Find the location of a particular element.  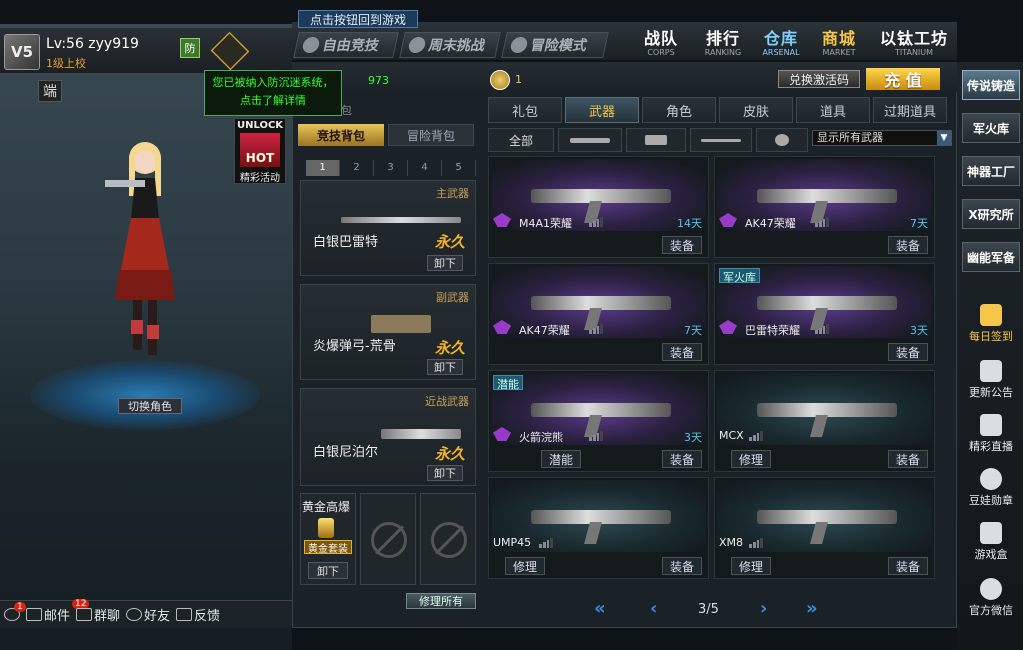

nav-ranking: 排行 RANKING is located at coordinates (723, 43).